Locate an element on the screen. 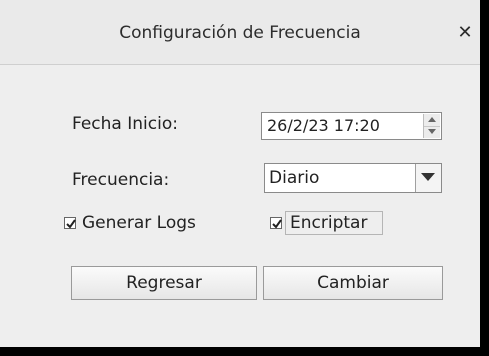 The width and height of the screenshot is (489, 356). back-button: Regresar is located at coordinates (164, 283).